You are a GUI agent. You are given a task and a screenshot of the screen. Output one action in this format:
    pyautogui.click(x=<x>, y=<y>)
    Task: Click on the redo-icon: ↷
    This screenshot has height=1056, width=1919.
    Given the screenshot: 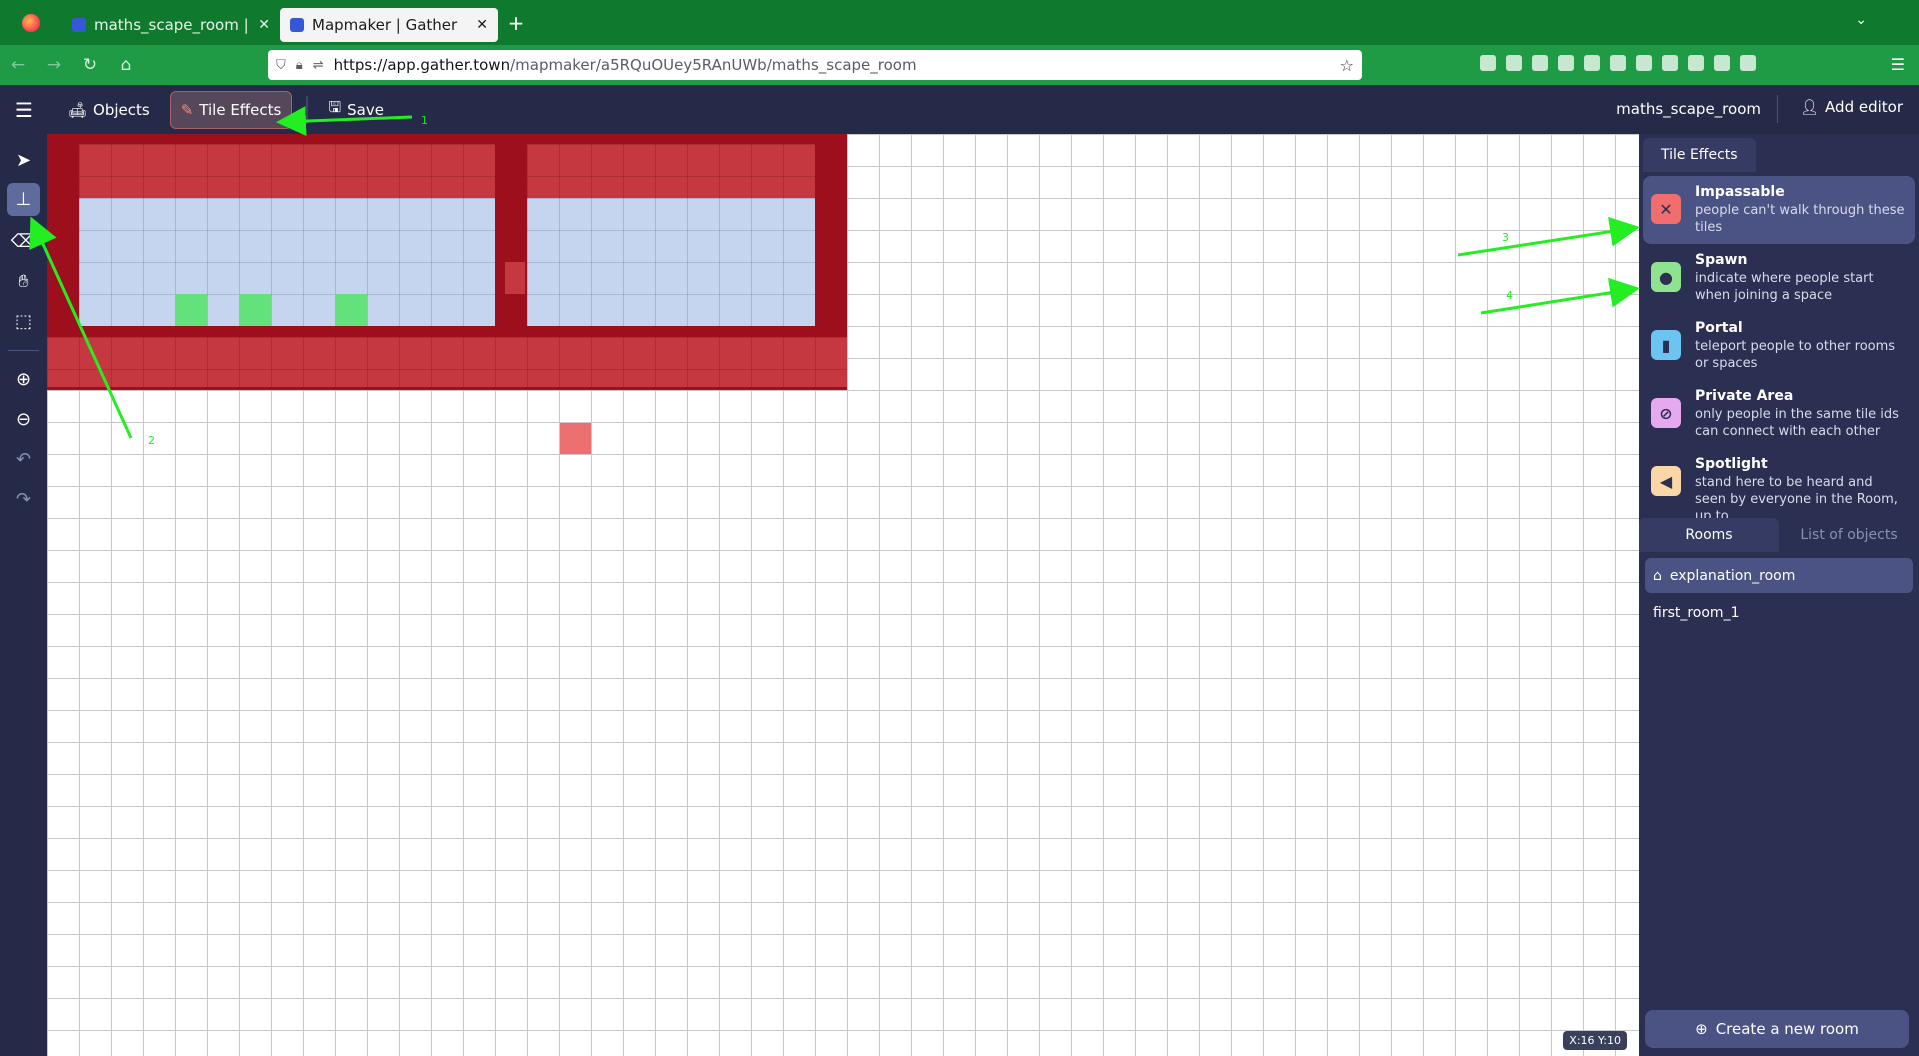 What is the action you would take?
    pyautogui.click(x=23, y=499)
    